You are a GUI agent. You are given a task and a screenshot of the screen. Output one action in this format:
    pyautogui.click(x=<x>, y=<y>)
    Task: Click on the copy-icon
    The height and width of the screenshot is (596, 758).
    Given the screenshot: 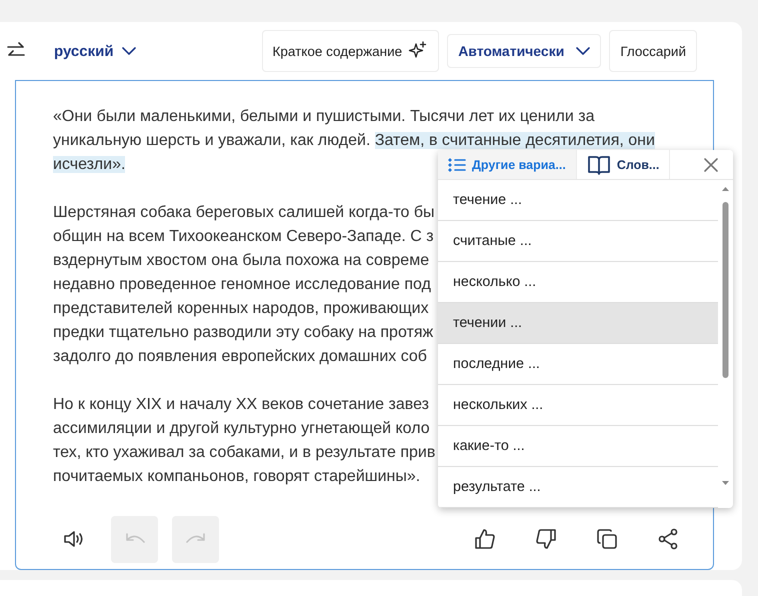 What is the action you would take?
    pyautogui.click(x=606, y=539)
    